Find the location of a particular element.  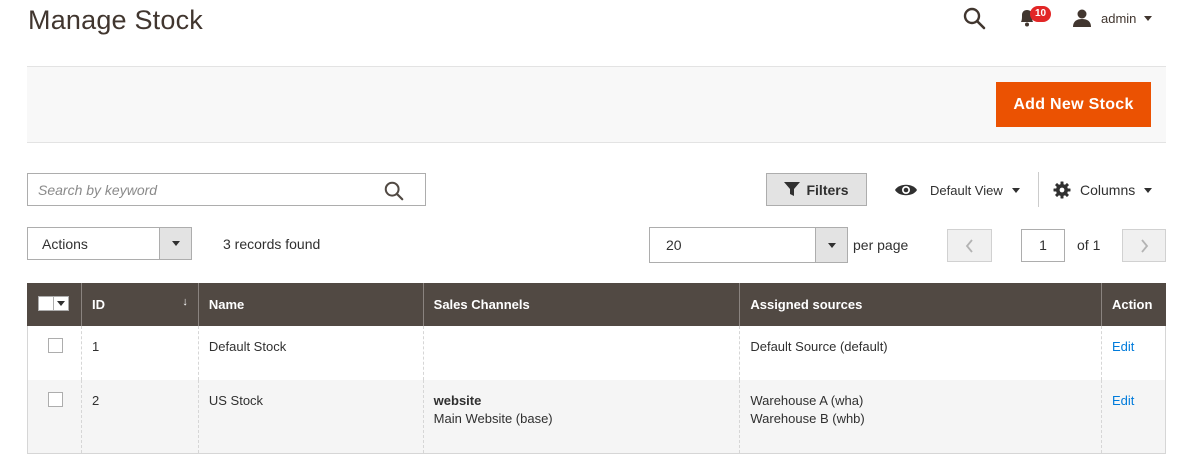

column-header-sales-channels: Sales Channels is located at coordinates (581, 304).